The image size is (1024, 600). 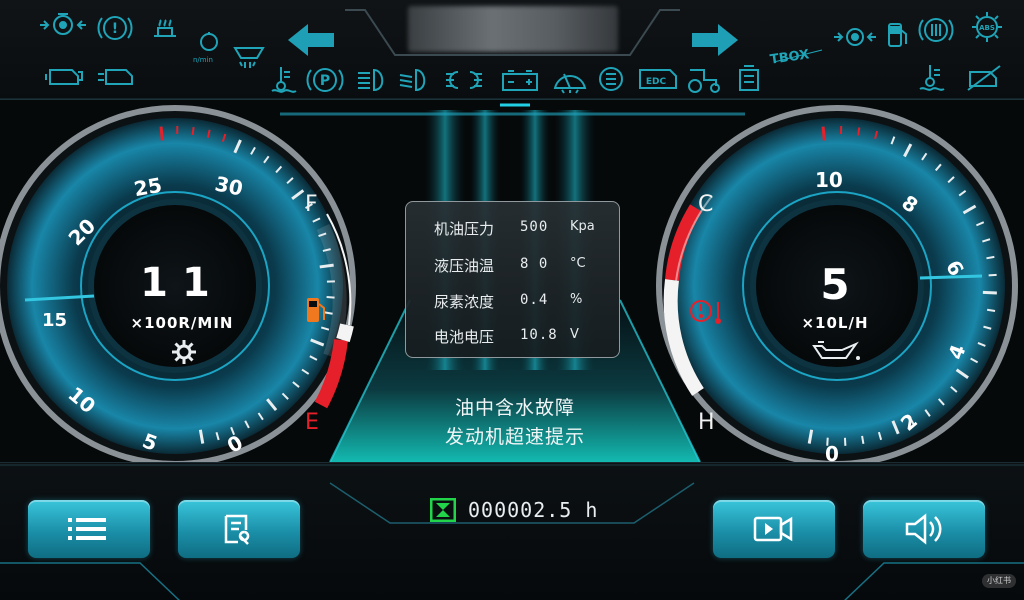 I want to click on fuel-rate-unit: ×10L/H, so click(x=835, y=323).